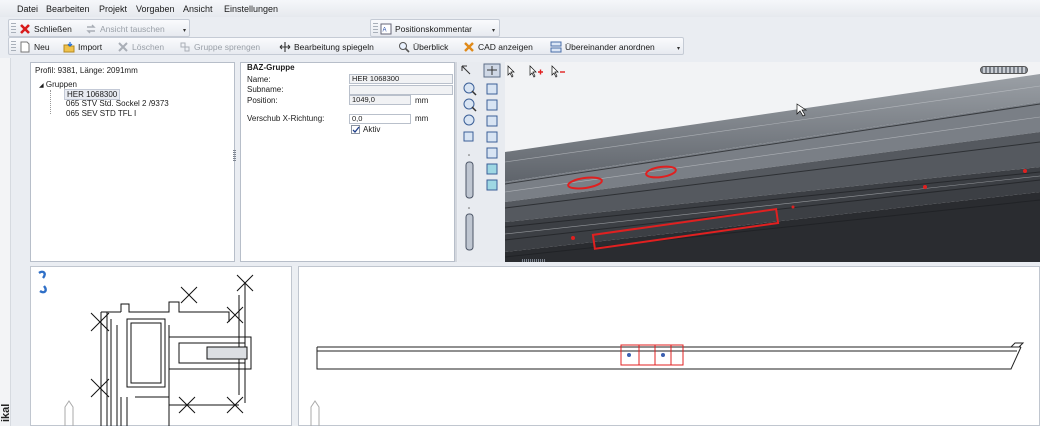 The width and height of the screenshot is (1040, 426). What do you see at coordinates (198, 9) in the screenshot?
I see `menu-ansicht: Ansicht` at bounding box center [198, 9].